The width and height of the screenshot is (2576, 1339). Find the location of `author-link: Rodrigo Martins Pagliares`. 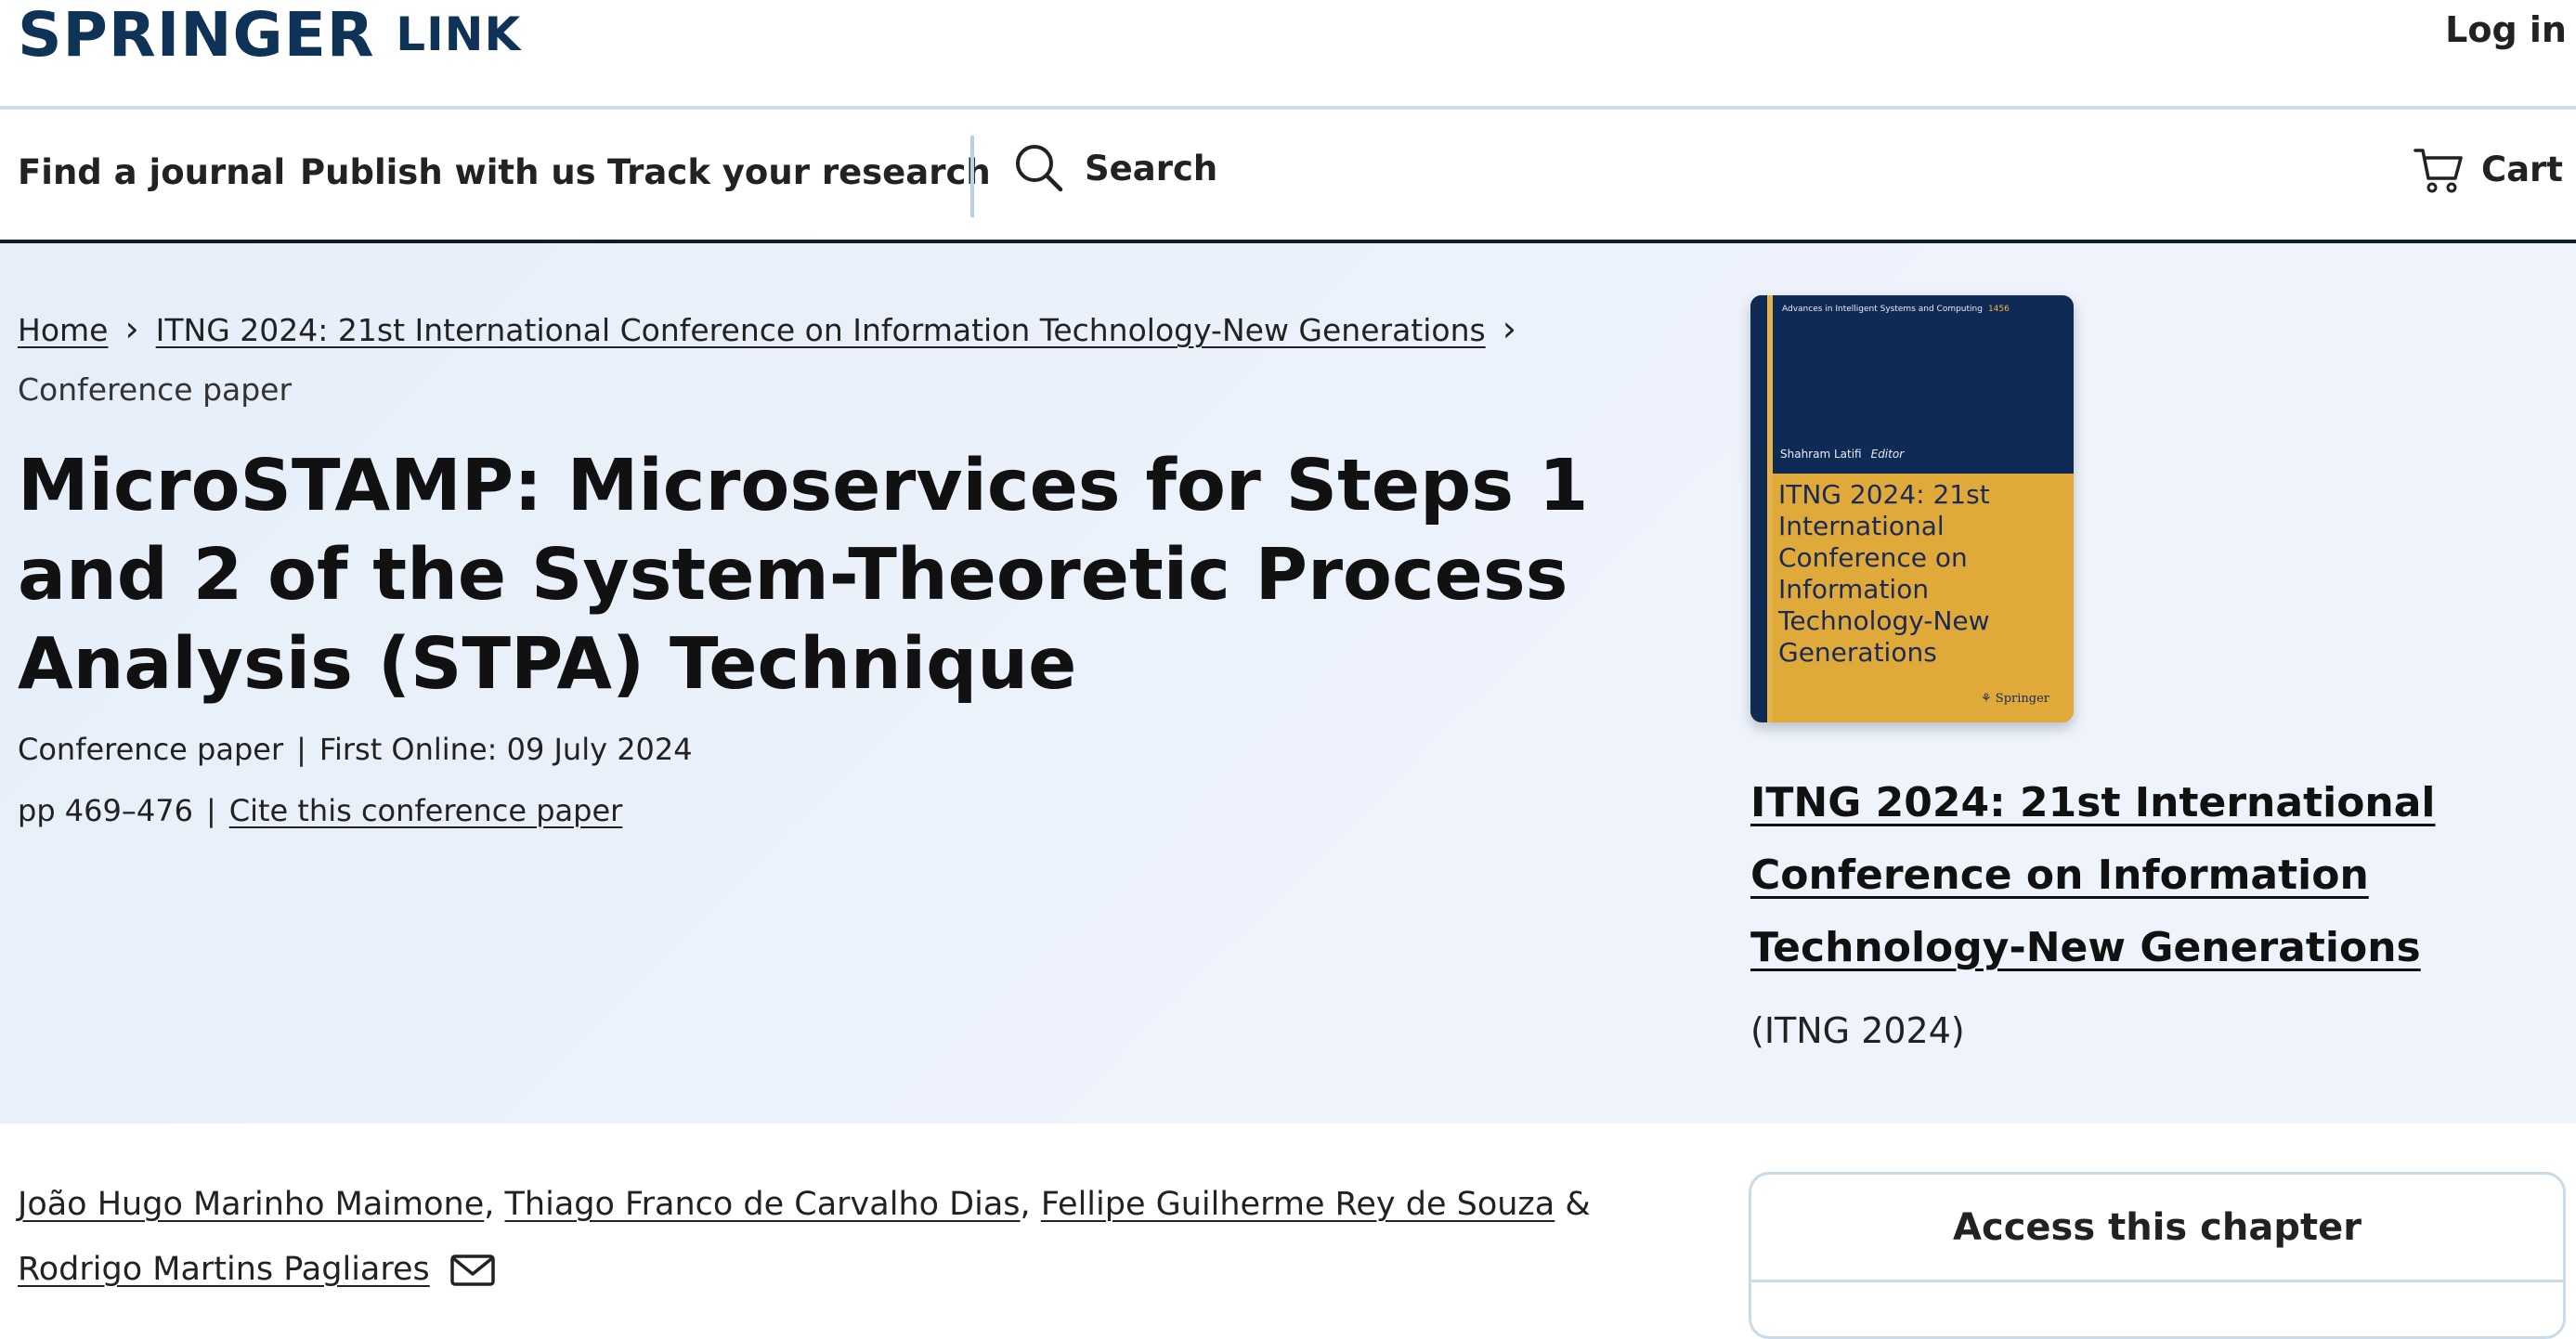

author-link: Rodrigo Martins Pagliares is located at coordinates (224, 1269).